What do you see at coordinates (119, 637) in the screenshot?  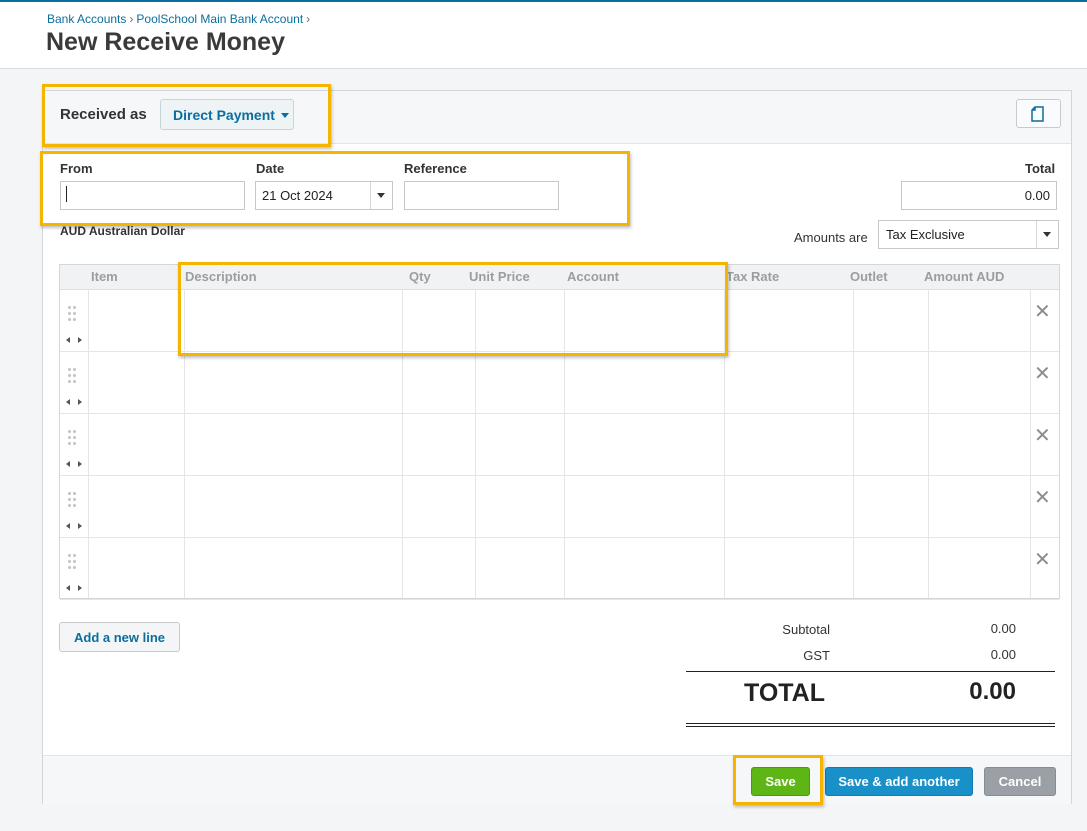 I see `add-new-line-button: Add a new line` at bounding box center [119, 637].